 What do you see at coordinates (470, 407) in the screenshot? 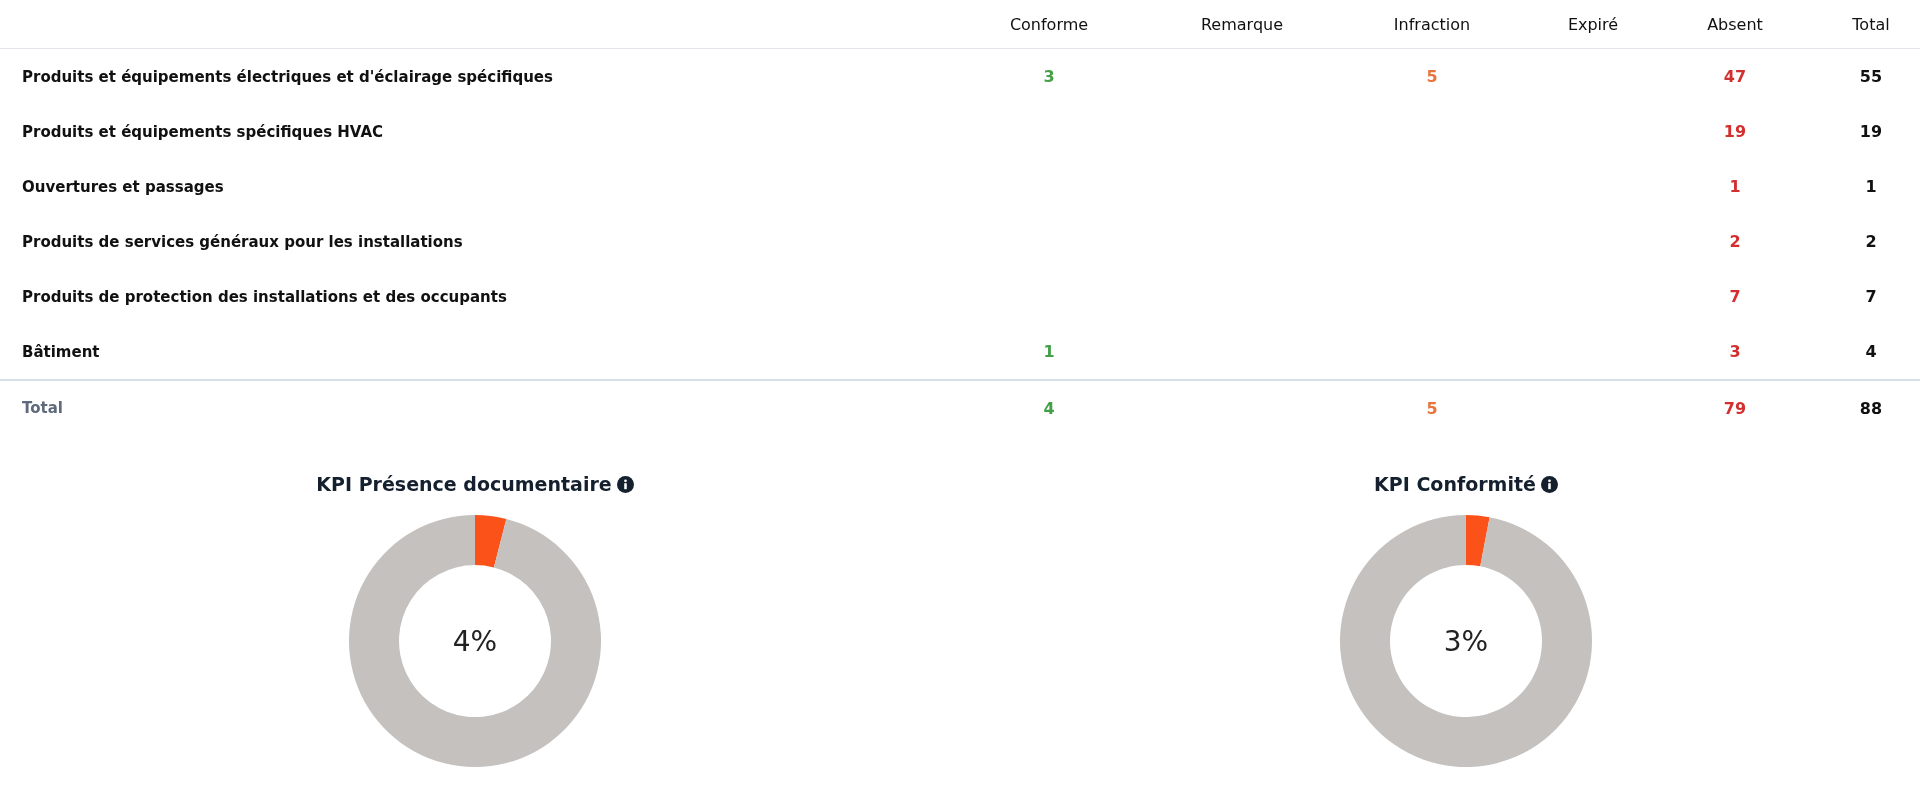
I see `total-label: Total` at bounding box center [470, 407].